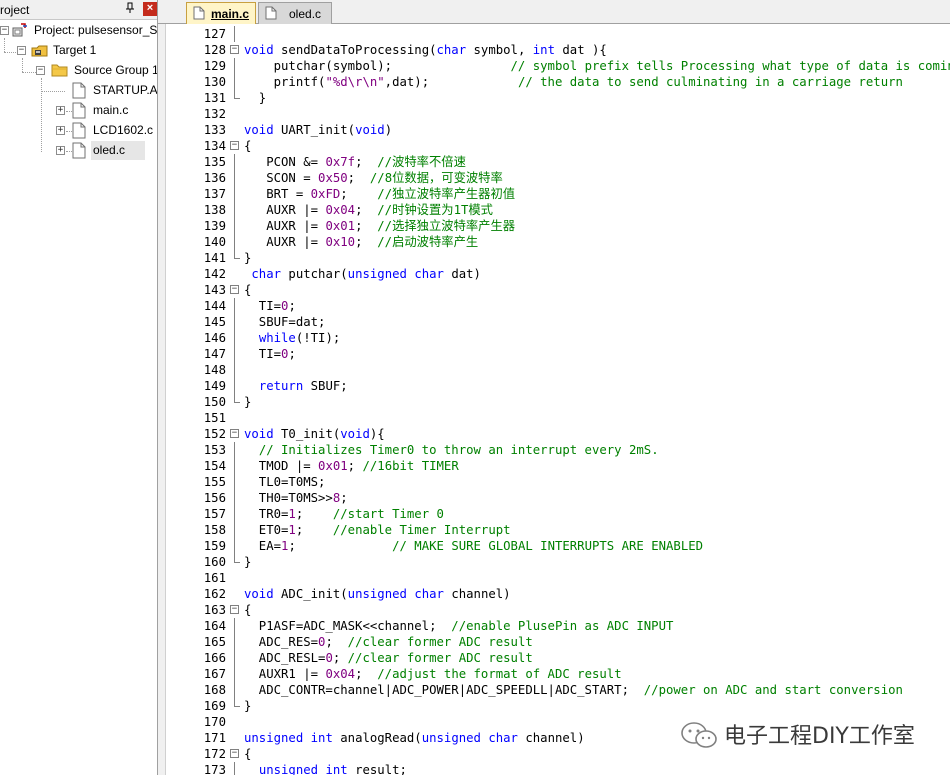  Describe the element at coordinates (214, 242) in the screenshot. I see `line-number: 140` at that location.